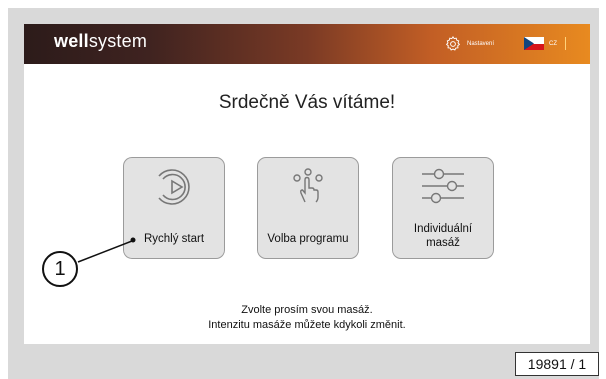 The width and height of the screenshot is (606, 379). Describe the element at coordinates (443, 208) in the screenshot. I see `individual-massage-button: Individuální masáž` at that location.